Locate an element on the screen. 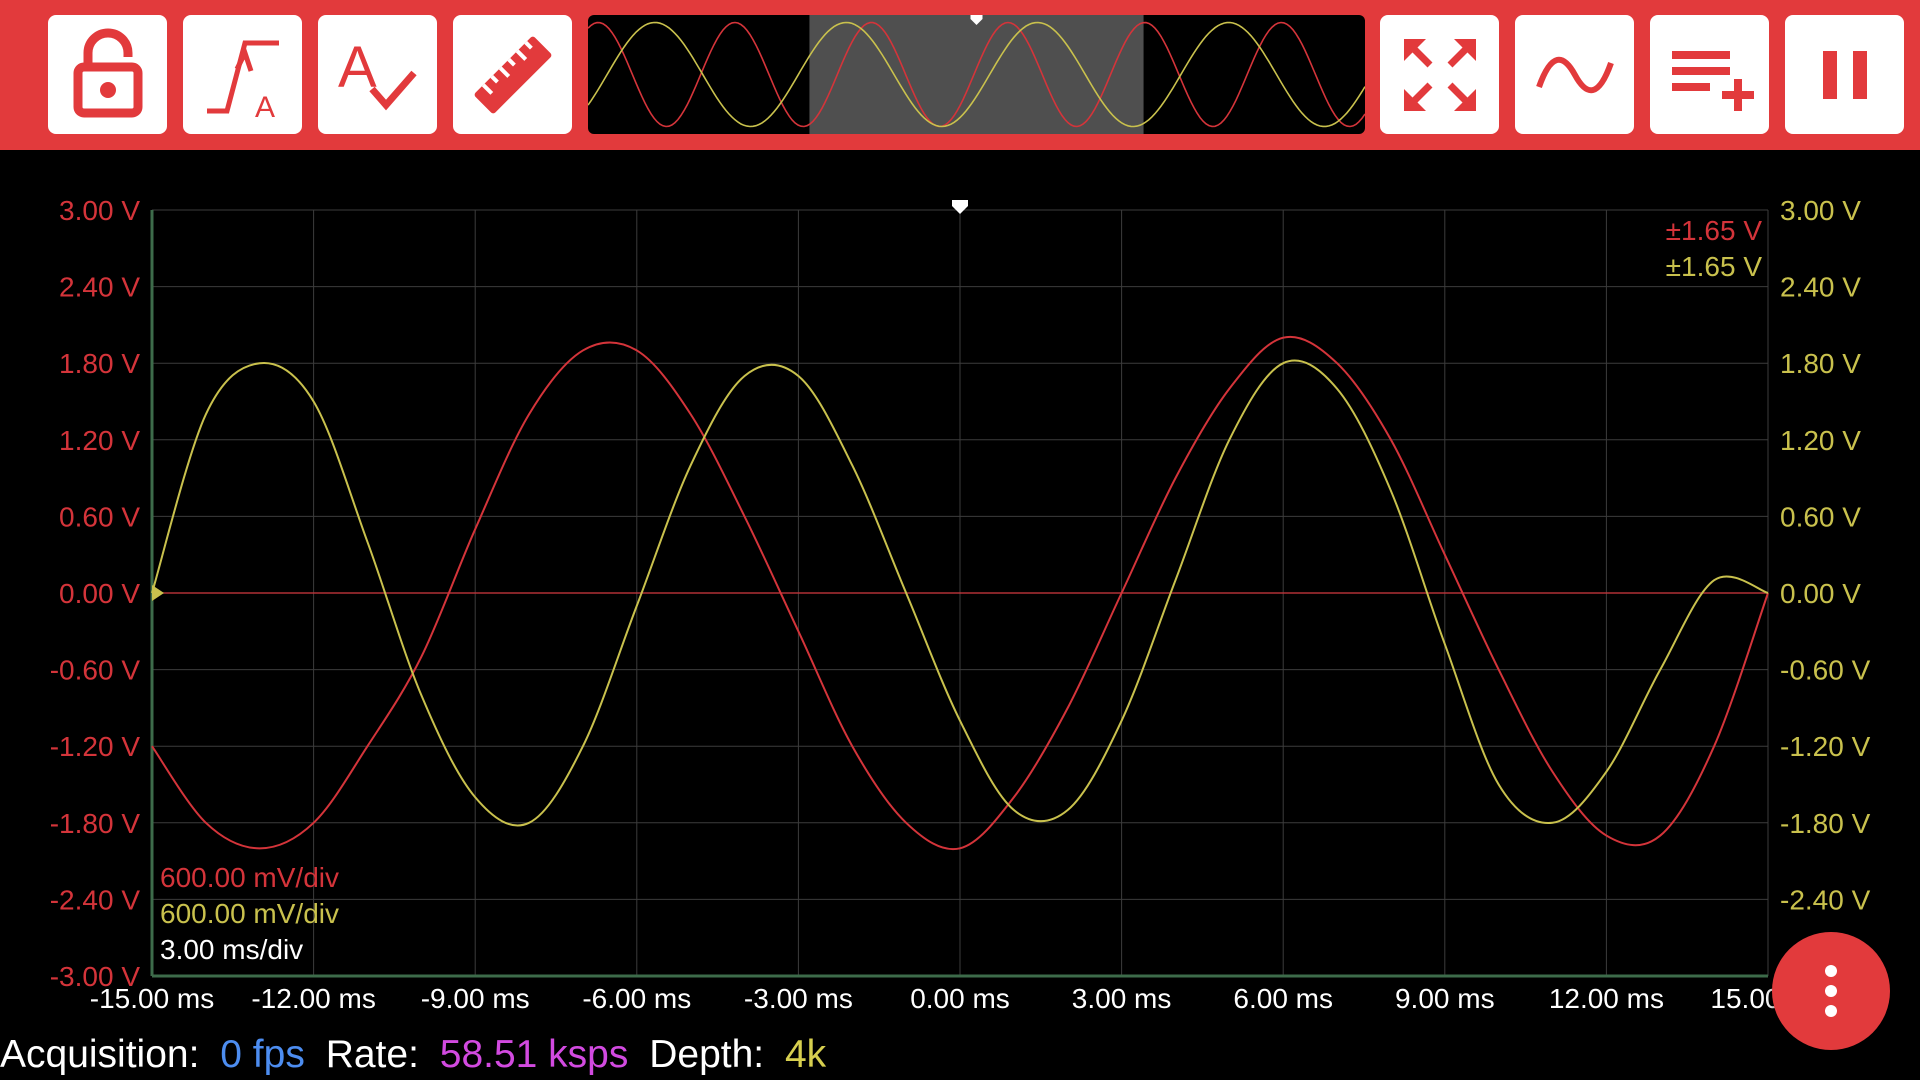  trigger-button: A is located at coordinates (242, 74).